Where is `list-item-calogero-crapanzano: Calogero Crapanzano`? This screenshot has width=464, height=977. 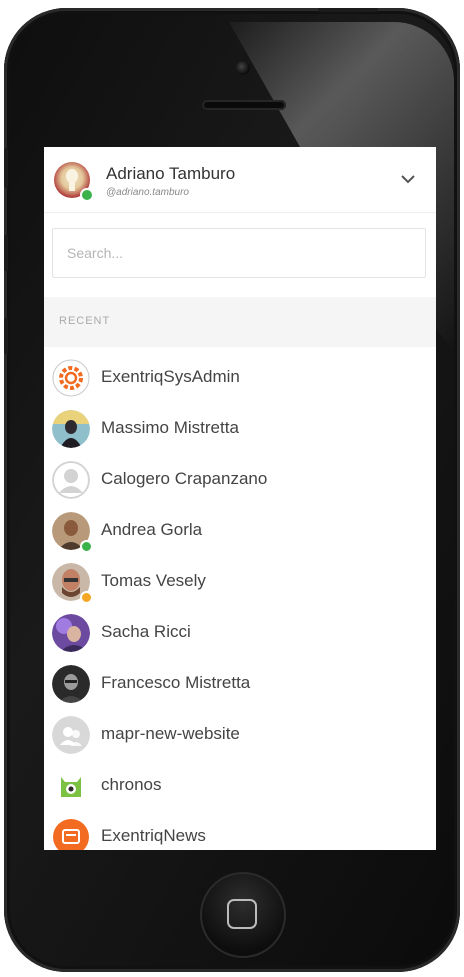 list-item-calogero-crapanzano: Calogero Crapanzano is located at coordinates (240, 480).